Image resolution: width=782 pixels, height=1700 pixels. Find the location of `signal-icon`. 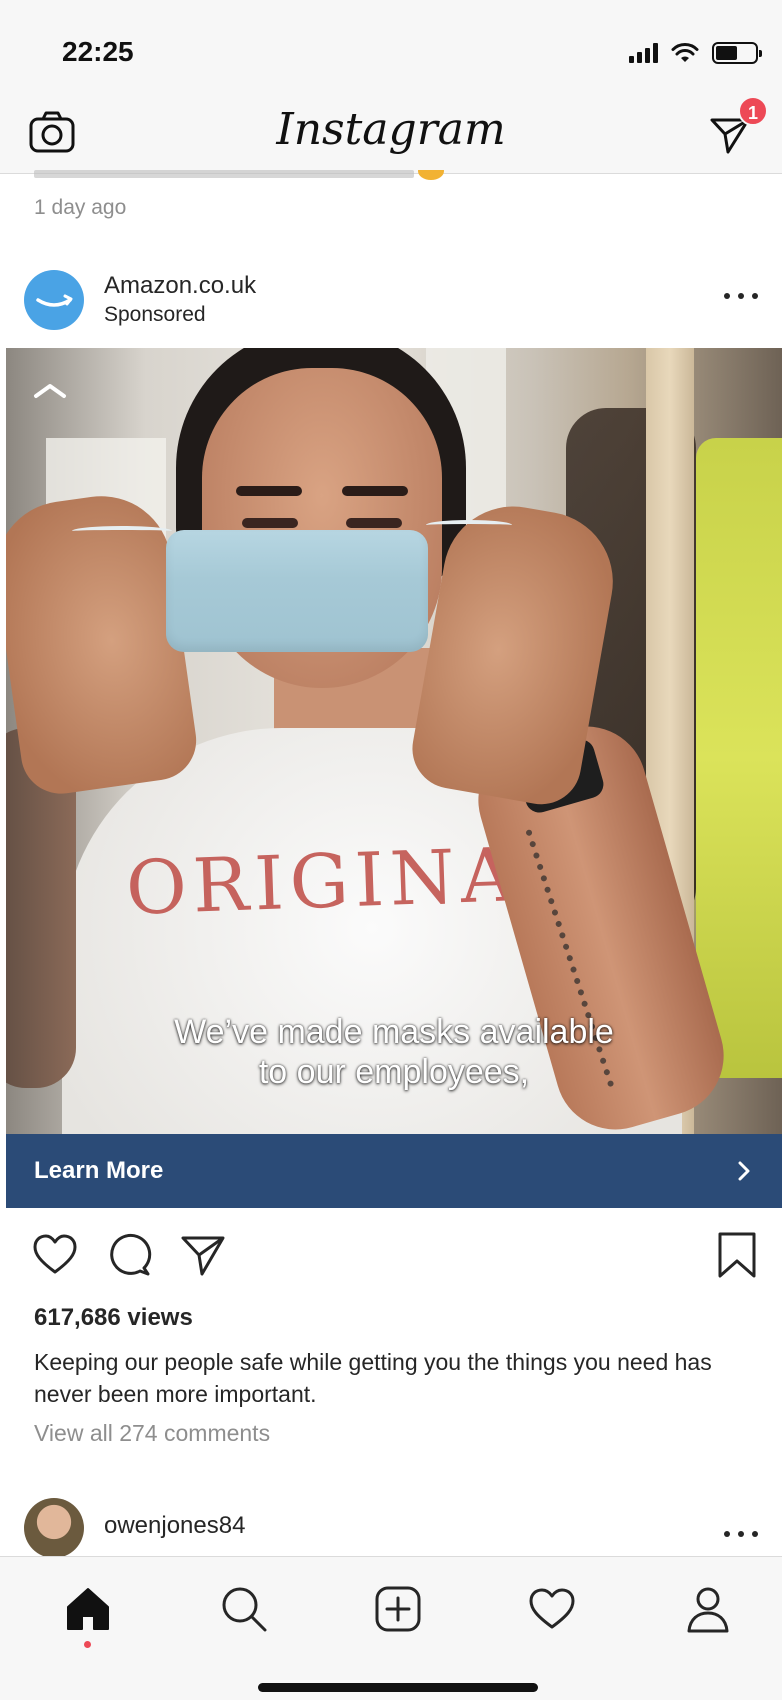

signal-icon is located at coordinates (643, 53).